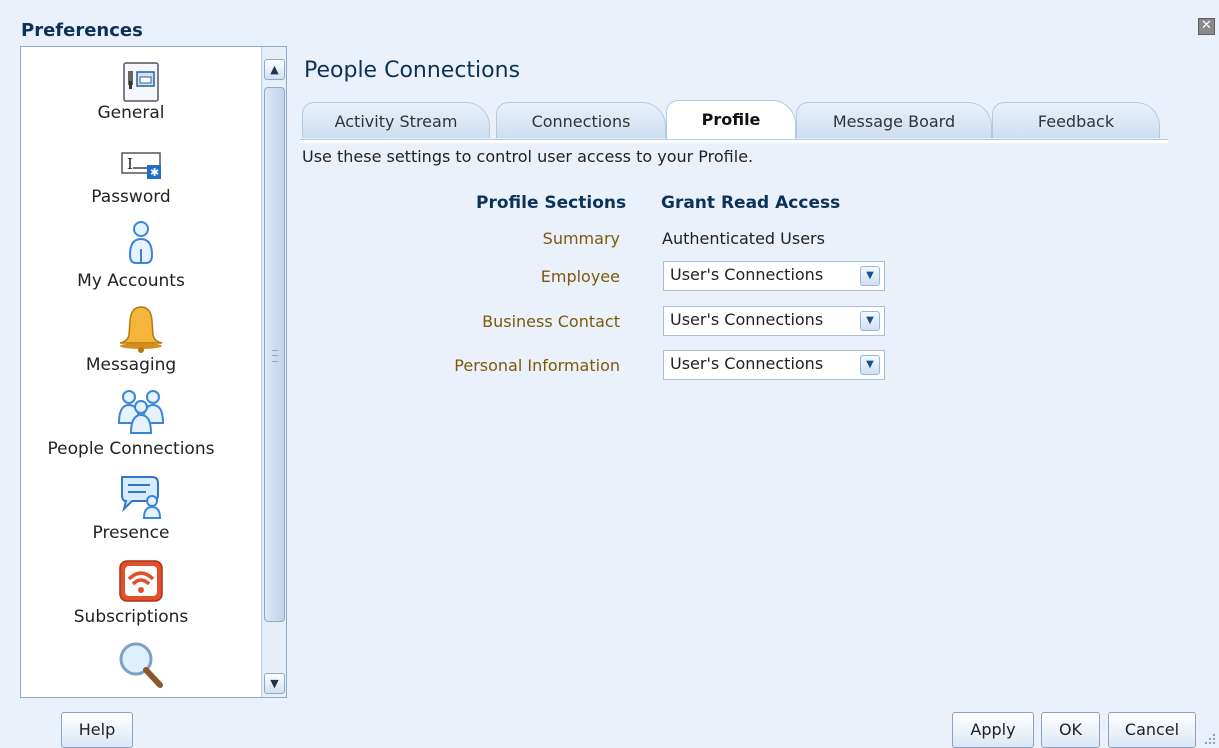 This screenshot has height=748, width=1219. I want to click on password-field-icon: I ✱, so click(141, 165).